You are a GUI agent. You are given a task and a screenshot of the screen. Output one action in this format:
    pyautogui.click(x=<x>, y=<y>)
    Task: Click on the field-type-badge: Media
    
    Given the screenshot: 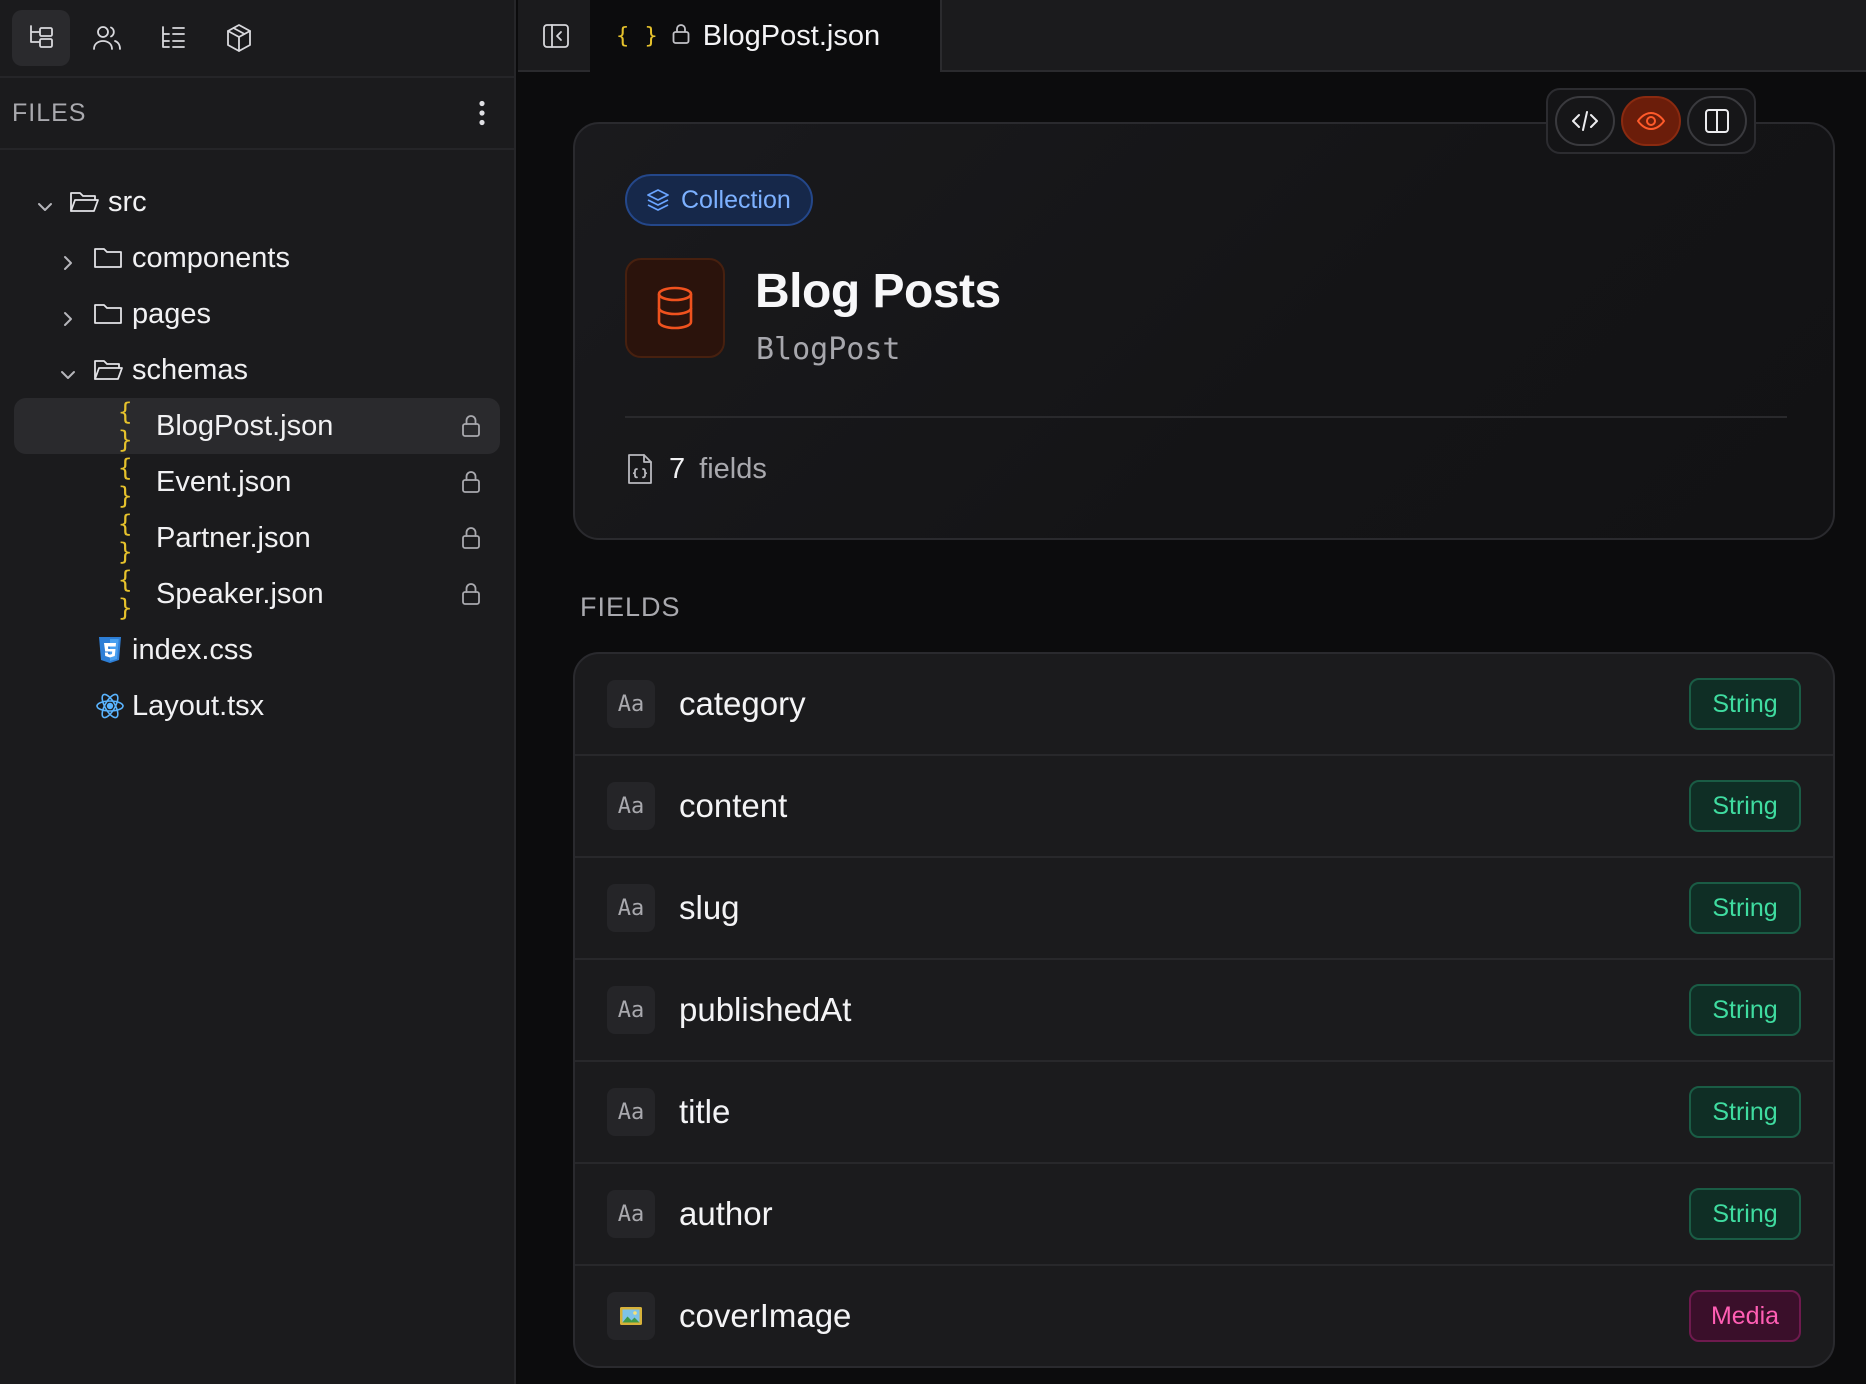 What is the action you would take?
    pyautogui.click(x=1745, y=1316)
    